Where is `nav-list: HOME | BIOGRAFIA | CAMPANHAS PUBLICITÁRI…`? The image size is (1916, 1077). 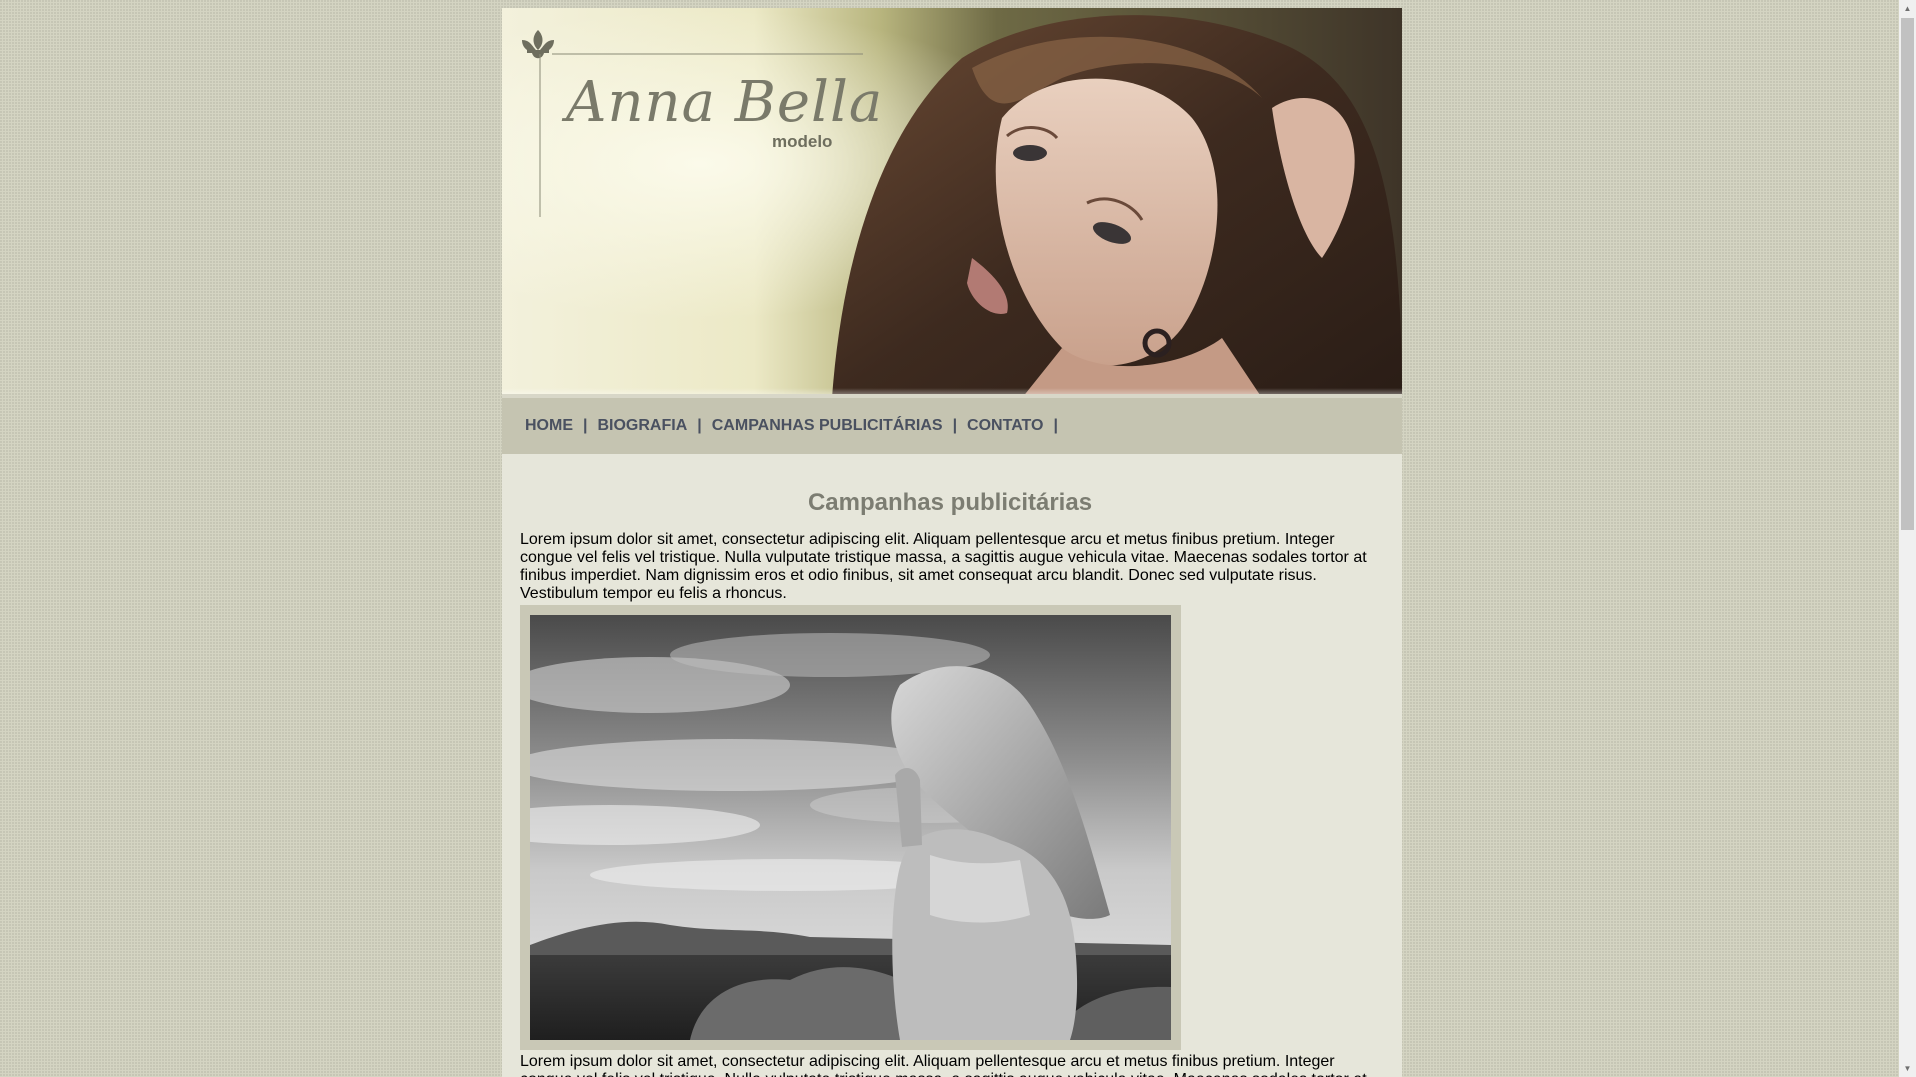
nav-list: HOME | BIOGRAFIA | CAMPANHAS PUBLICITÁRI… is located at coordinates (796, 426).